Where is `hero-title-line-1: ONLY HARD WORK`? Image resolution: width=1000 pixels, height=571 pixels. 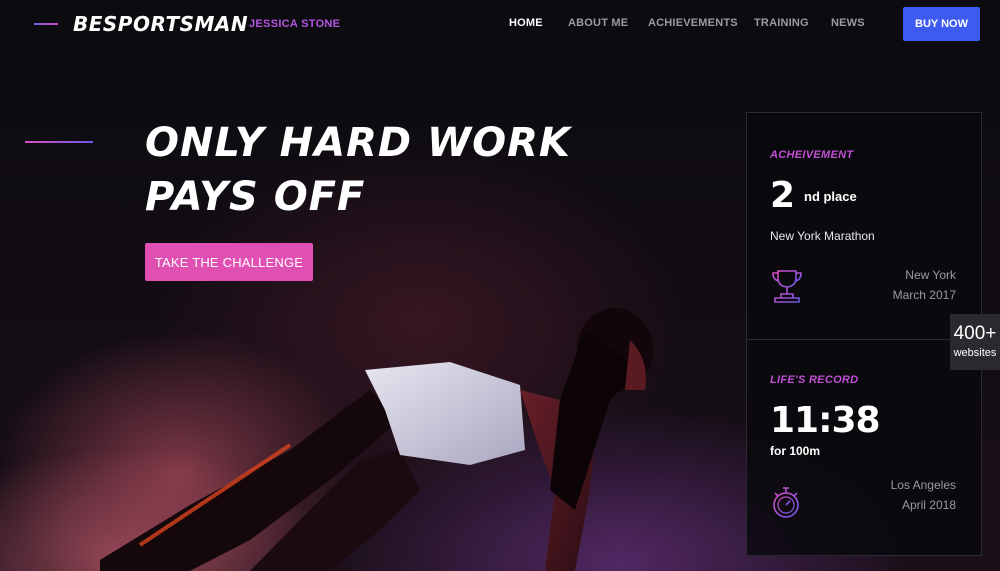 hero-title-line-1: ONLY HARD WORK is located at coordinates (358, 143).